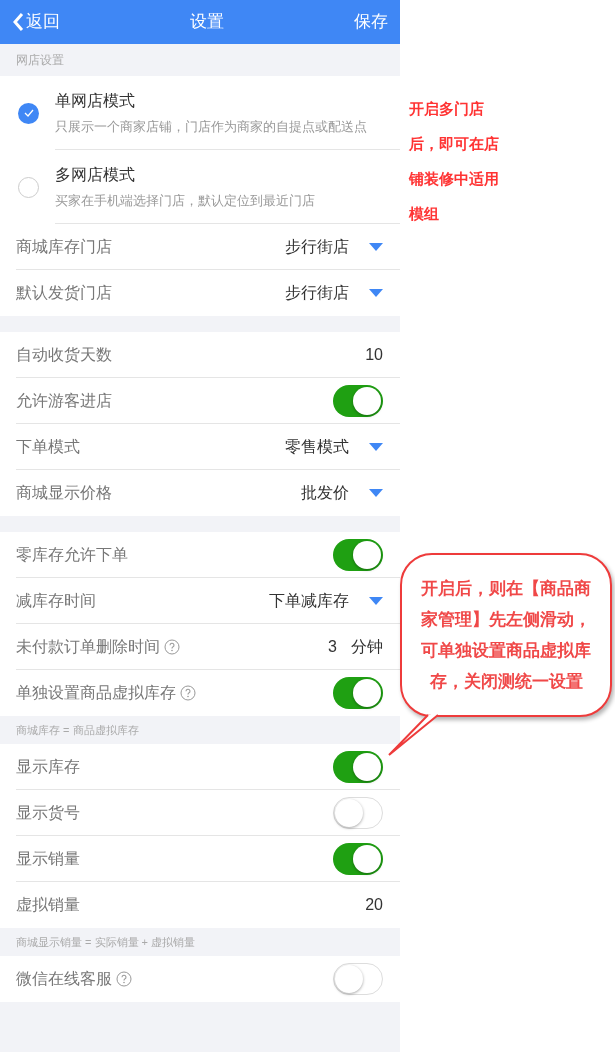  Describe the element at coordinates (56, 600) in the screenshot. I see `setting-label: 减库存时间` at that location.